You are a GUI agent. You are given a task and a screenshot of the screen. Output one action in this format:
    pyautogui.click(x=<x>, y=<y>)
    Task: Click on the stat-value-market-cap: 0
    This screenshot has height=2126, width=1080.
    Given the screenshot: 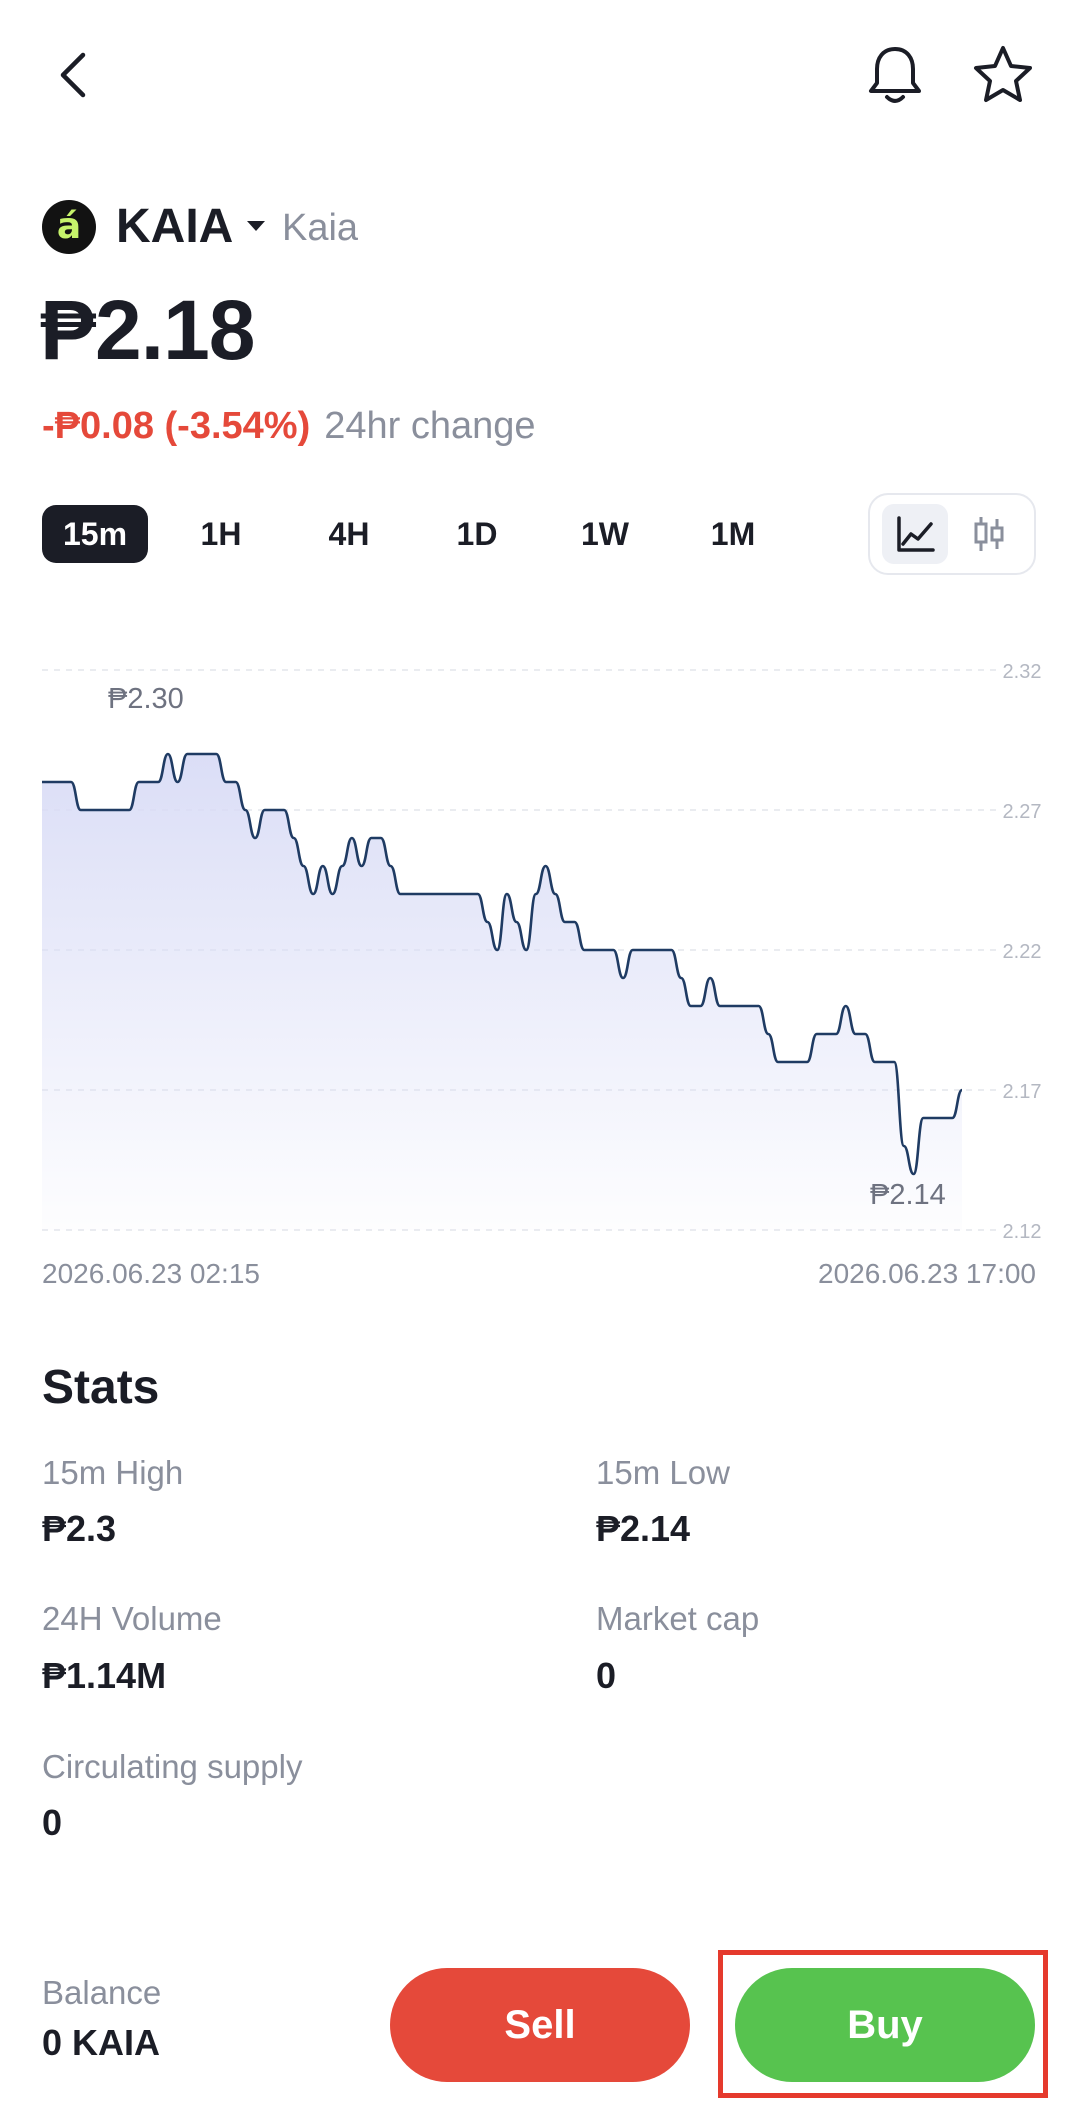 What is the action you would take?
    pyautogui.click(x=606, y=1675)
    